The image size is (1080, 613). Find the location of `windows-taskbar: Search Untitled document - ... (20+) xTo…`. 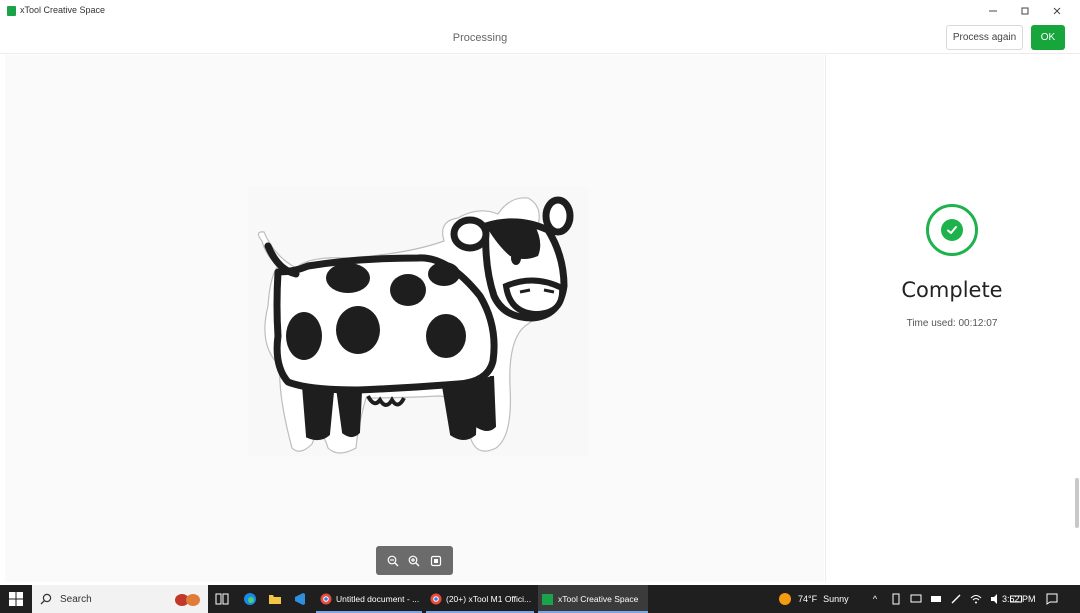

windows-taskbar: Search Untitled document - ... (20+) xTo… is located at coordinates (540, 599).